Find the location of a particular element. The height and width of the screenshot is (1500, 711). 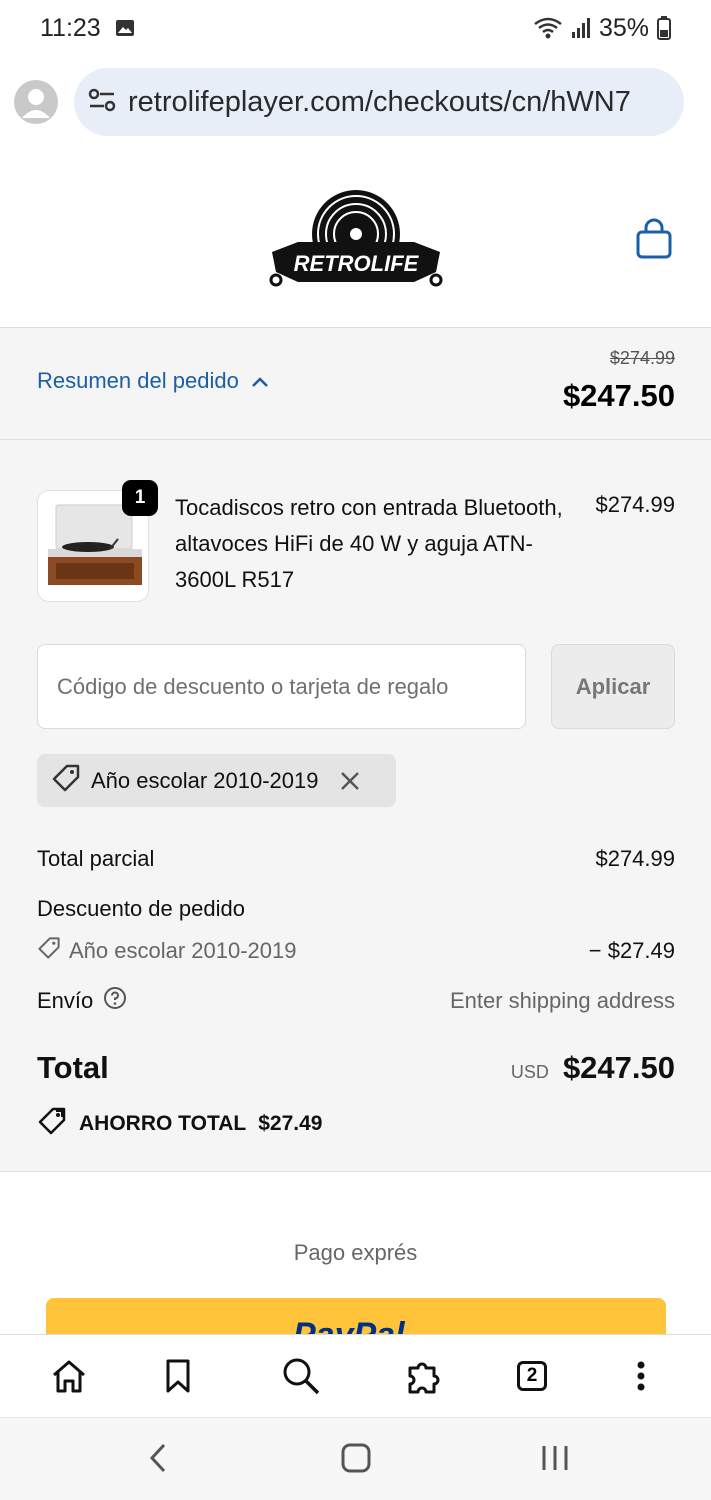

status-time: 11:23 is located at coordinates (70, 27).